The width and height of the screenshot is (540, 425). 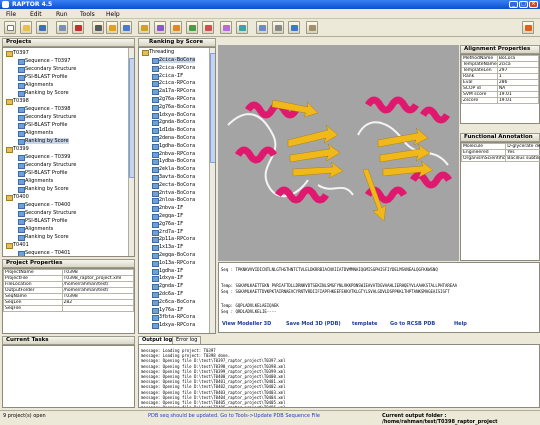 What do you see at coordinates (171, 294) in the screenshot?
I see `ranking-item: 2dc6a-IF` at bounding box center [171, 294].